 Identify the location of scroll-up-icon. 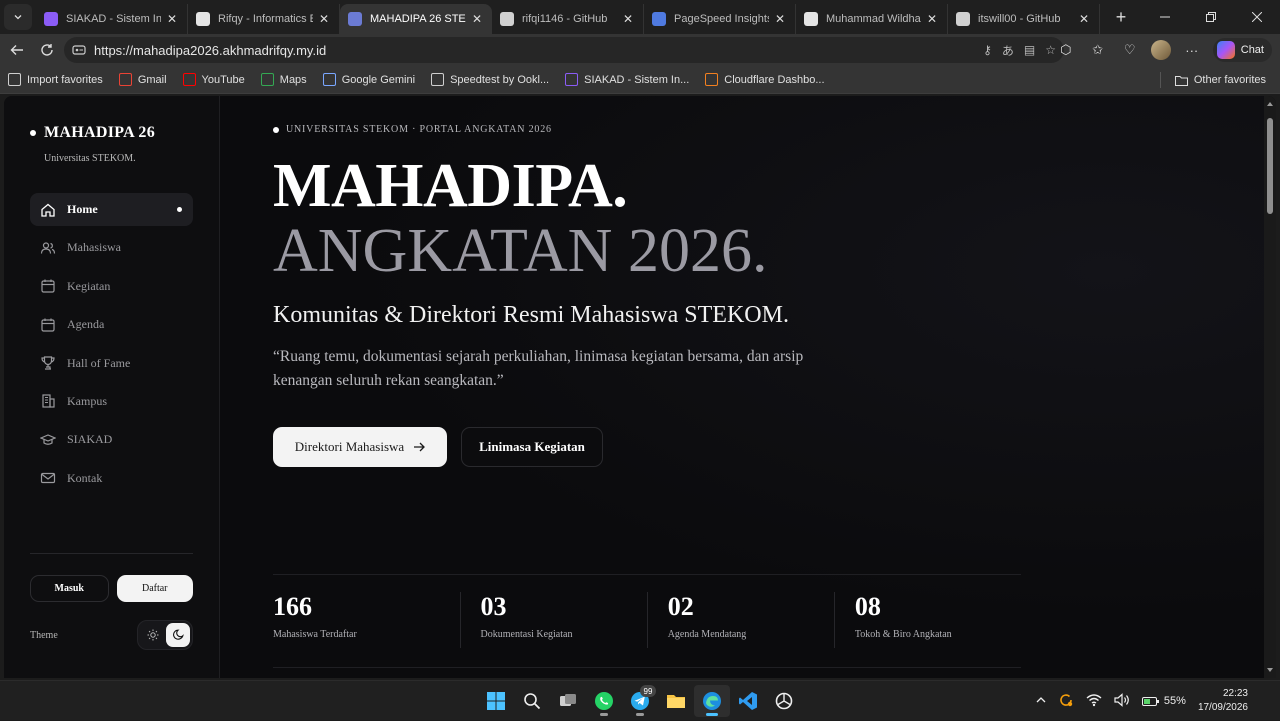
(1270, 104).